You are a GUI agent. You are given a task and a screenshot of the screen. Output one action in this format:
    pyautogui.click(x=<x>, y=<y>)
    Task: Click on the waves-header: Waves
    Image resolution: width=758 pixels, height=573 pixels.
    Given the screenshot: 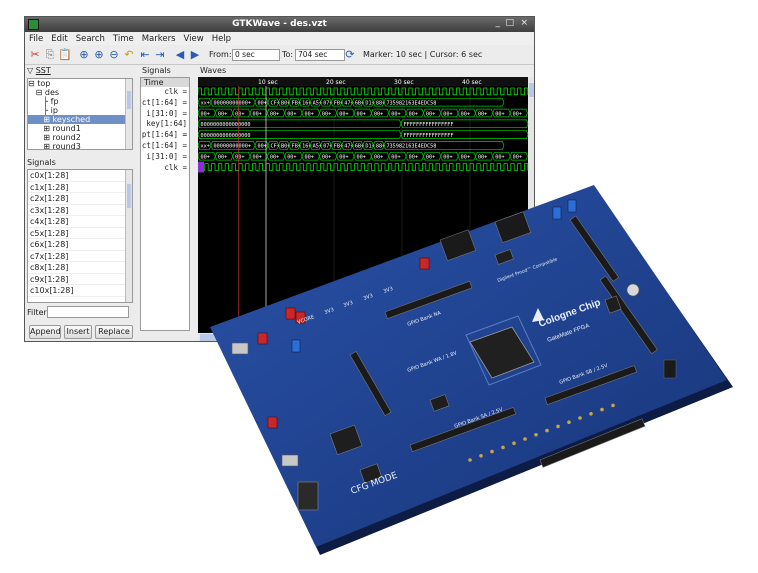 What is the action you would take?
    pyautogui.click(x=213, y=70)
    